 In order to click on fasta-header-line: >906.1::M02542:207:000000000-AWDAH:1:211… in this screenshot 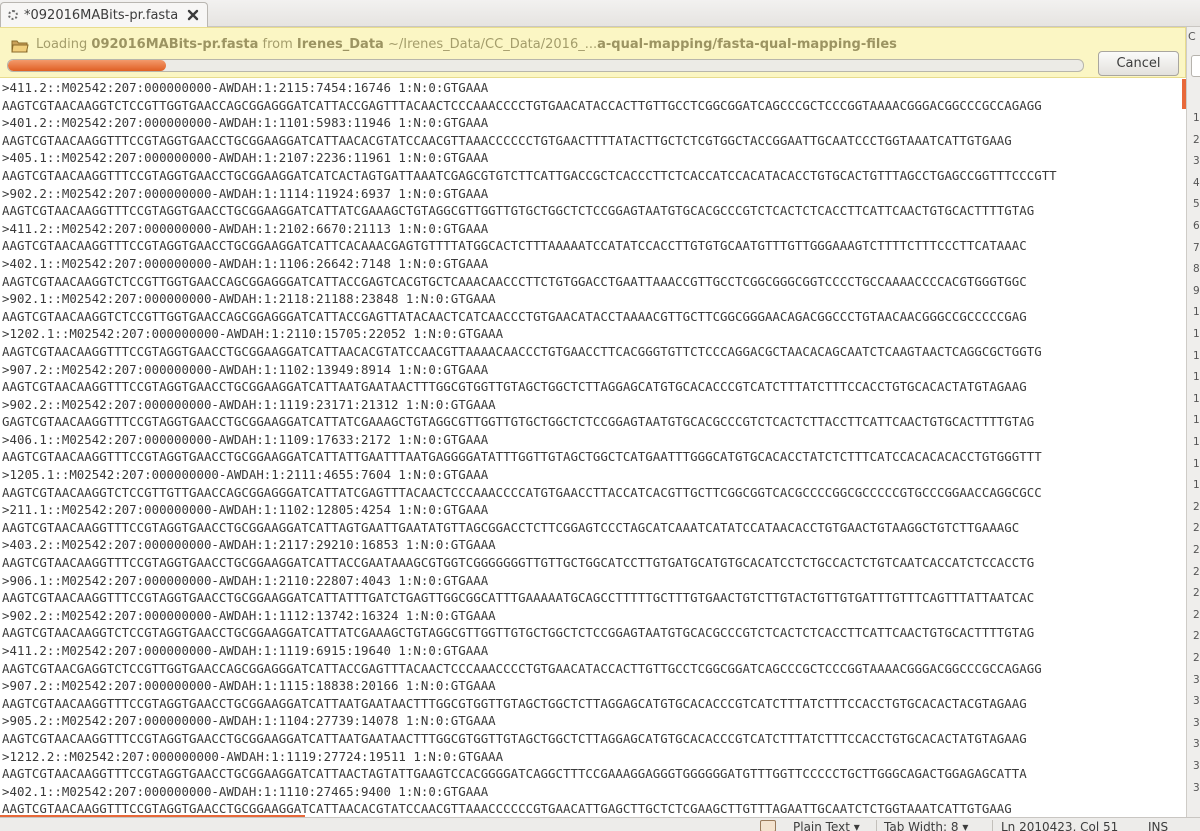, I will do `click(245, 580)`.